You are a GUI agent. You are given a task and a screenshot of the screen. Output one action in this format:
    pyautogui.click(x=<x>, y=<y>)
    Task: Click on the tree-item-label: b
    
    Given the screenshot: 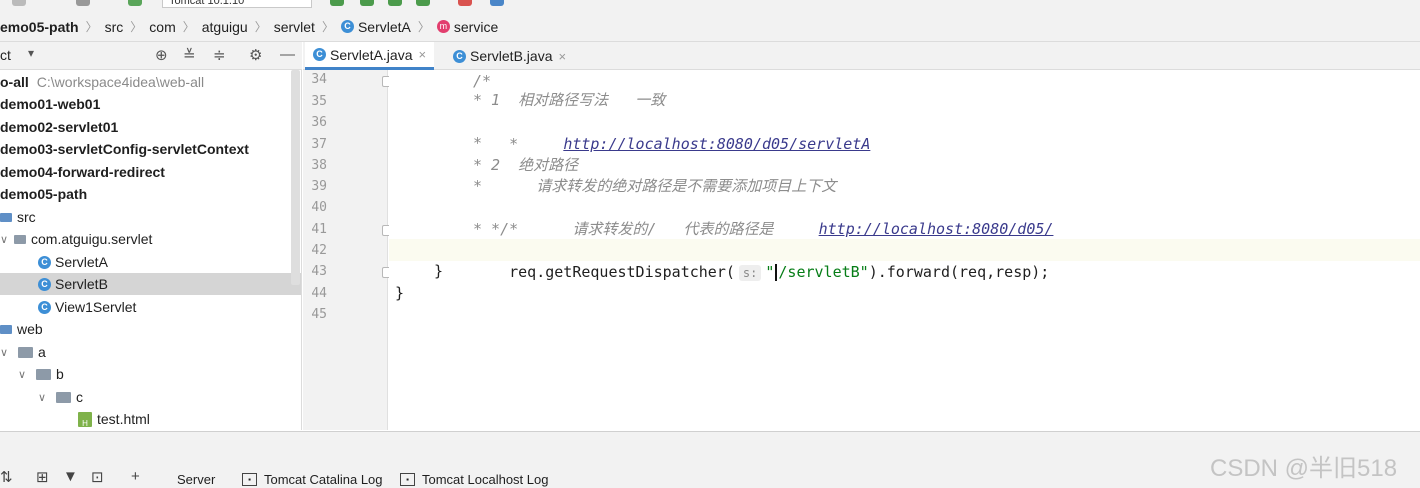 What is the action you would take?
    pyautogui.click(x=60, y=374)
    